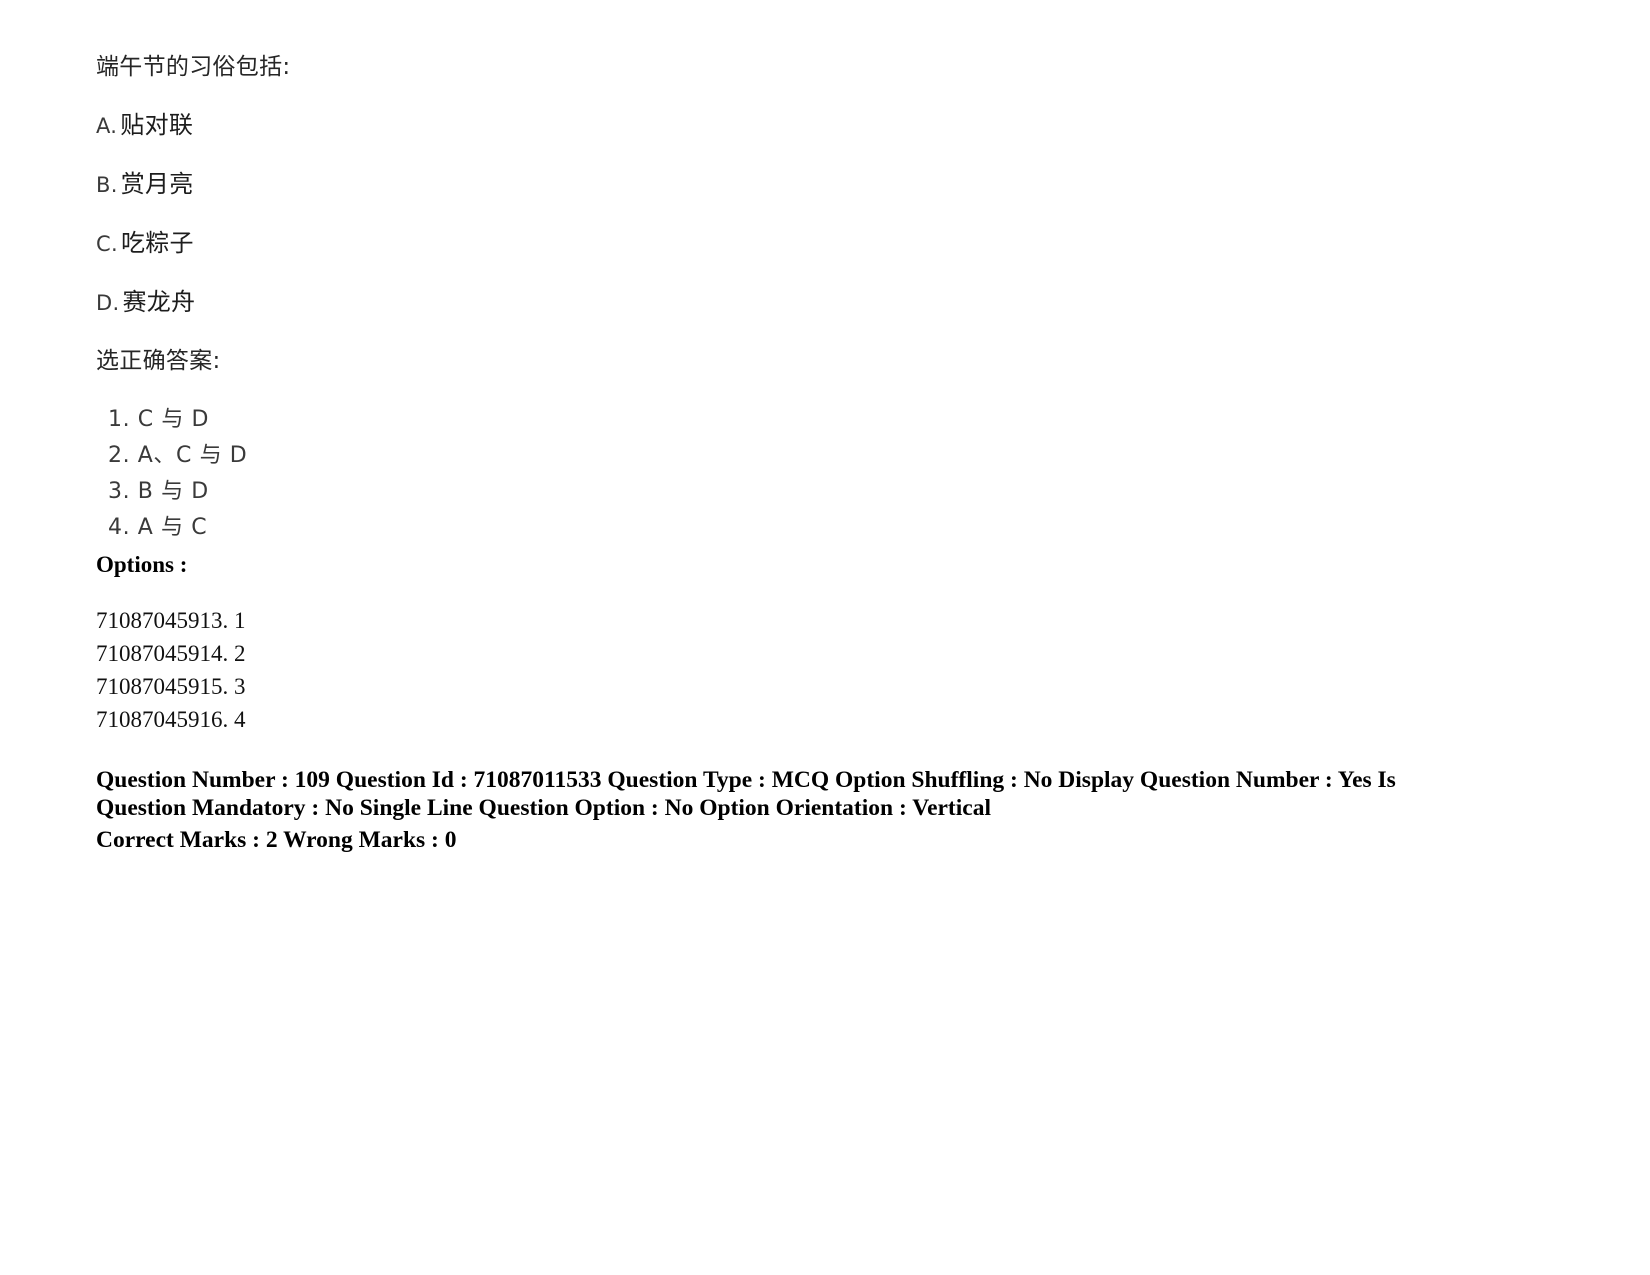 This screenshot has width=1650, height=1275. Describe the element at coordinates (142, 564) in the screenshot. I see `options-heading: Options :` at that location.